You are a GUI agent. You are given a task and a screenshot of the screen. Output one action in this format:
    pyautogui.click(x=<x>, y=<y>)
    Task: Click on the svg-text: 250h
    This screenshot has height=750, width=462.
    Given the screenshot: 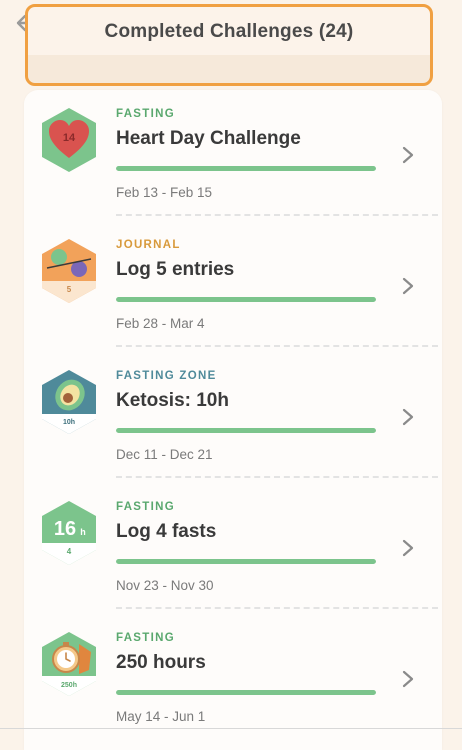 What is the action you would take?
    pyautogui.click(x=69, y=685)
    